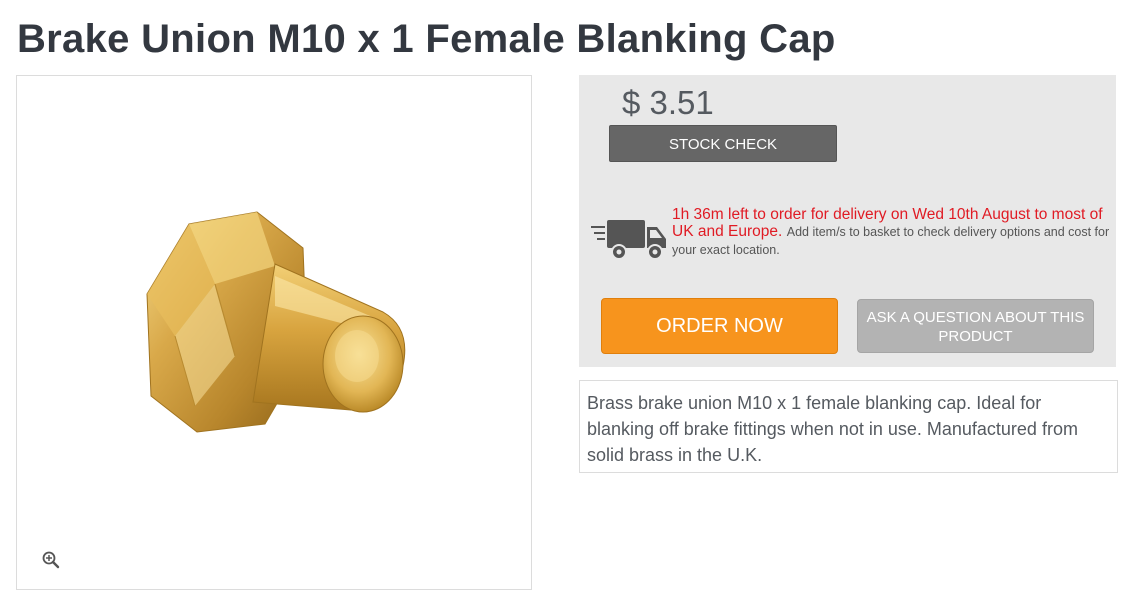 Image resolution: width=1146 pixels, height=601 pixels. I want to click on zoom-in-icon, so click(51, 560).